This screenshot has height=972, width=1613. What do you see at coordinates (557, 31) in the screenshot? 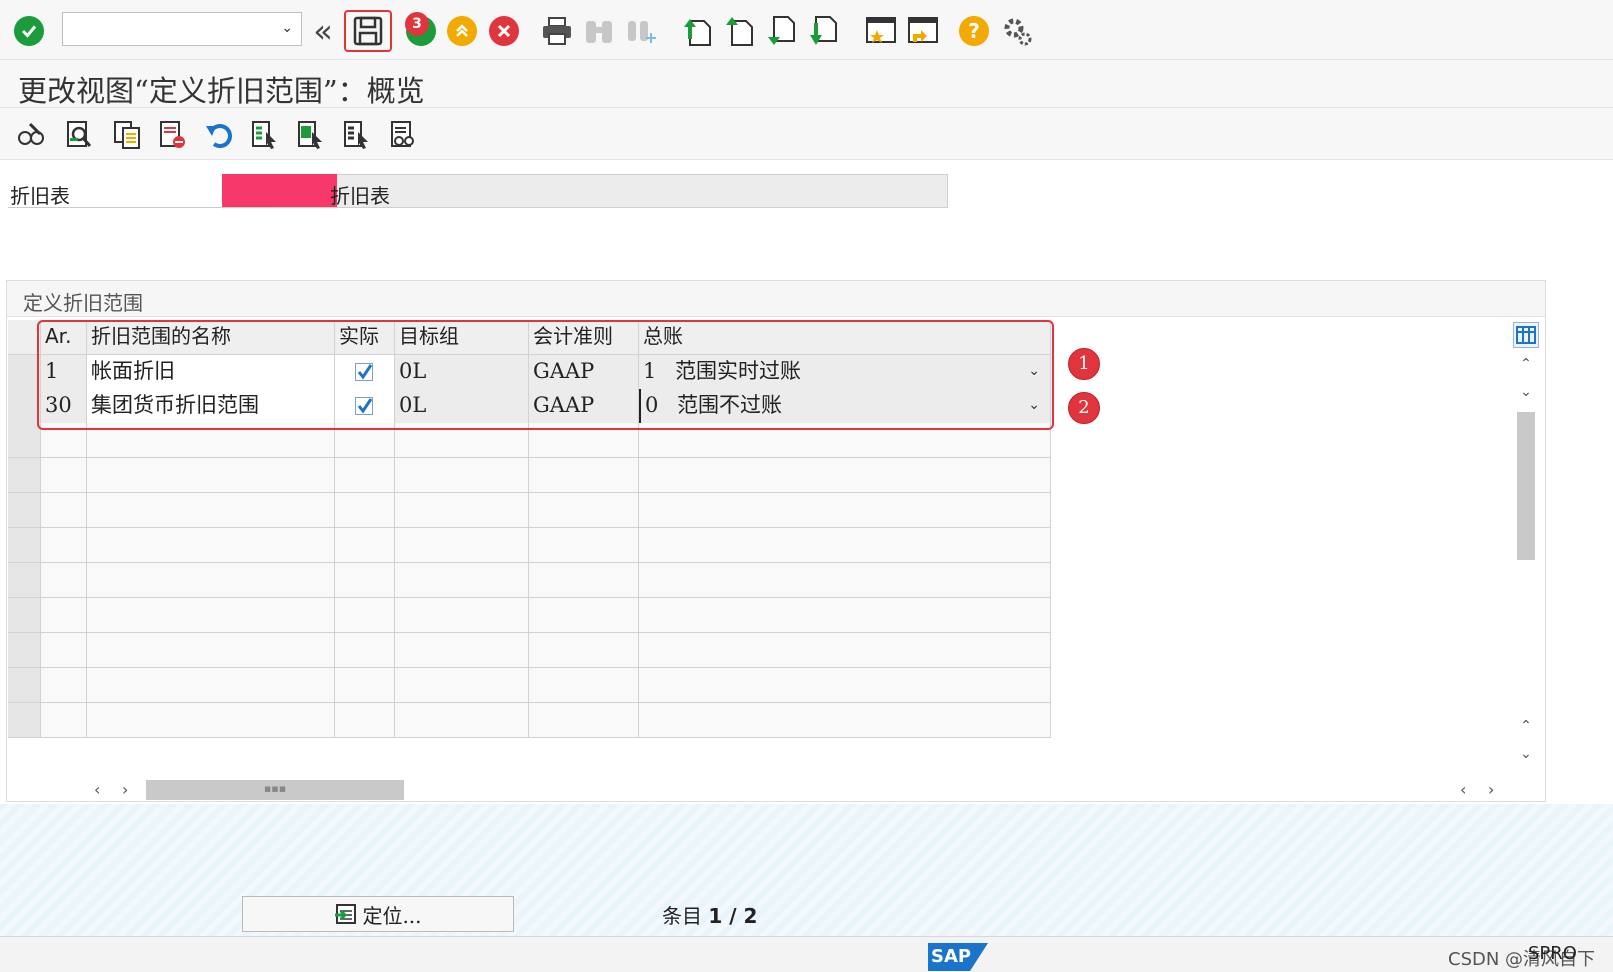
I see `print-button` at bounding box center [557, 31].